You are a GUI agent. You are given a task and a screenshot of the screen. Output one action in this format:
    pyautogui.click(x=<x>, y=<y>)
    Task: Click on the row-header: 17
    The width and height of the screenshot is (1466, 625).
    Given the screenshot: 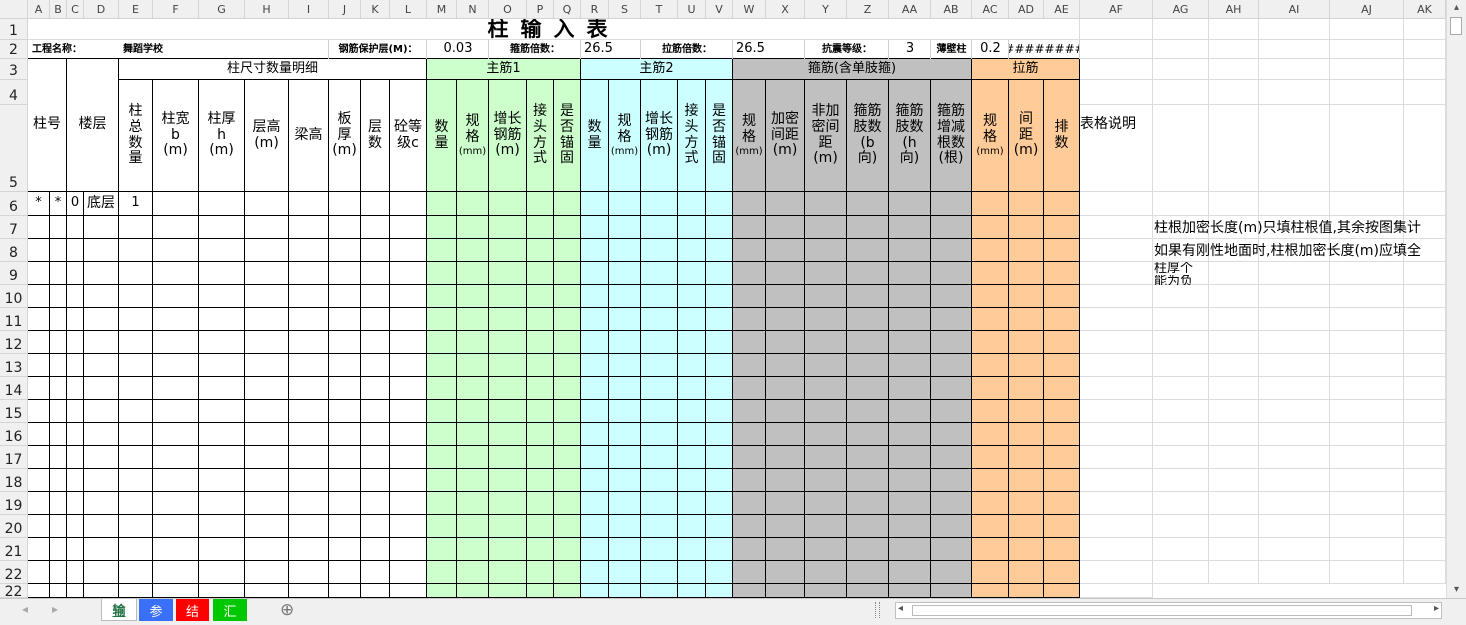 What is the action you would take?
    pyautogui.click(x=14, y=457)
    